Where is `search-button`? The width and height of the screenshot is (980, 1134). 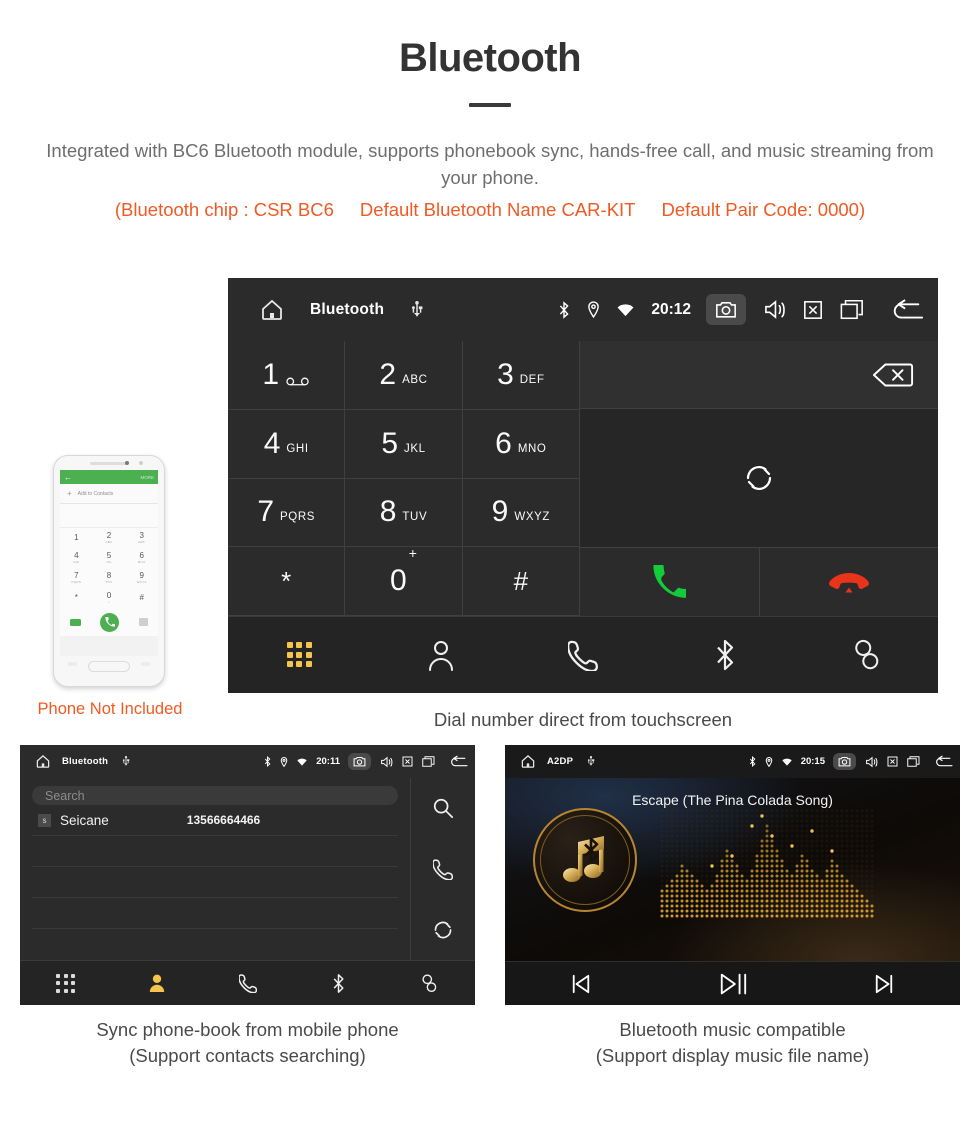
search-button is located at coordinates (443, 808).